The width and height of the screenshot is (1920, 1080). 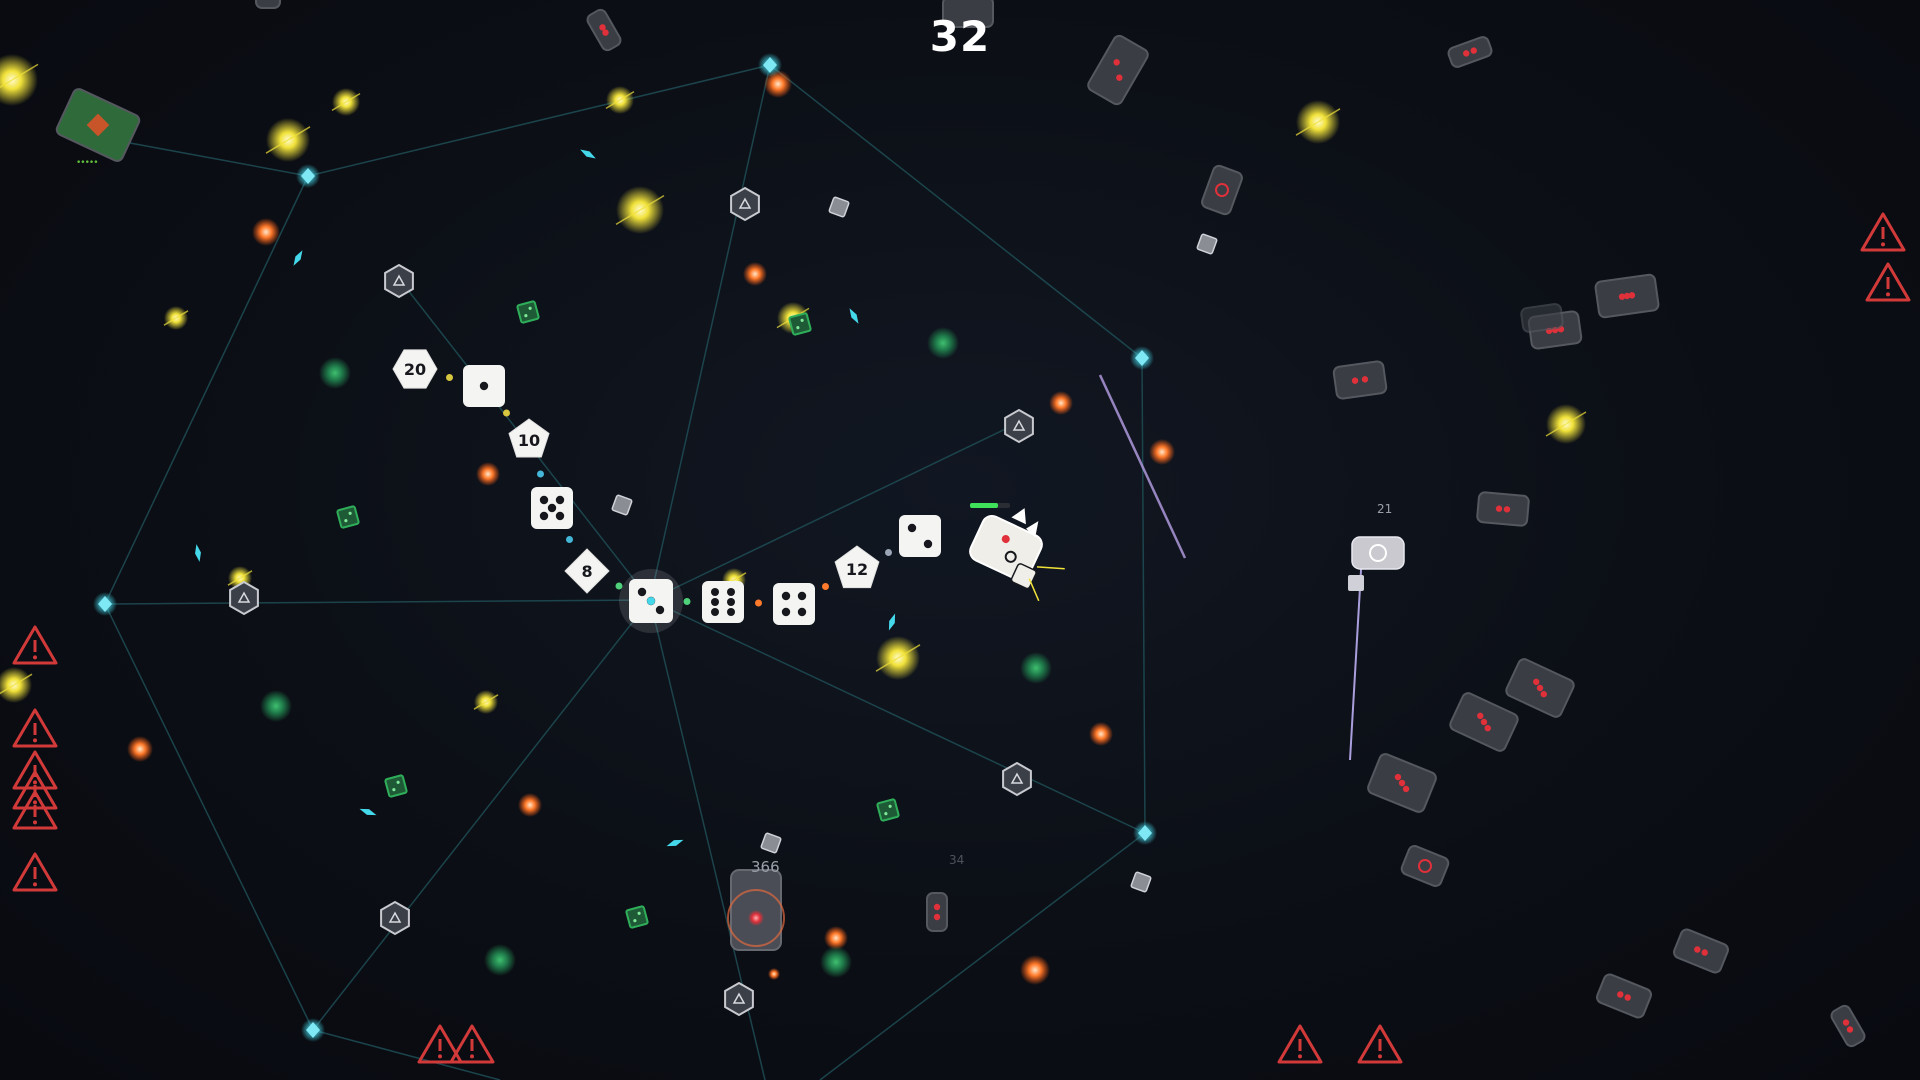 I want to click on die-d8: 8, so click(x=587, y=571).